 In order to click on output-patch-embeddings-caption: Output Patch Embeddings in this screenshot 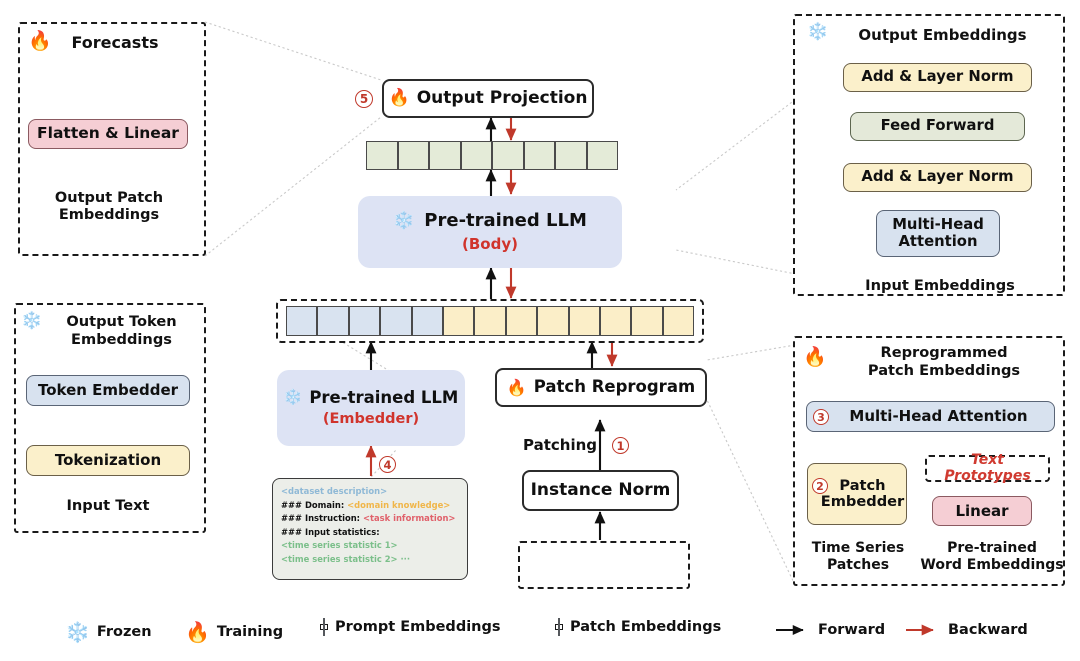, I will do `click(109, 207)`.